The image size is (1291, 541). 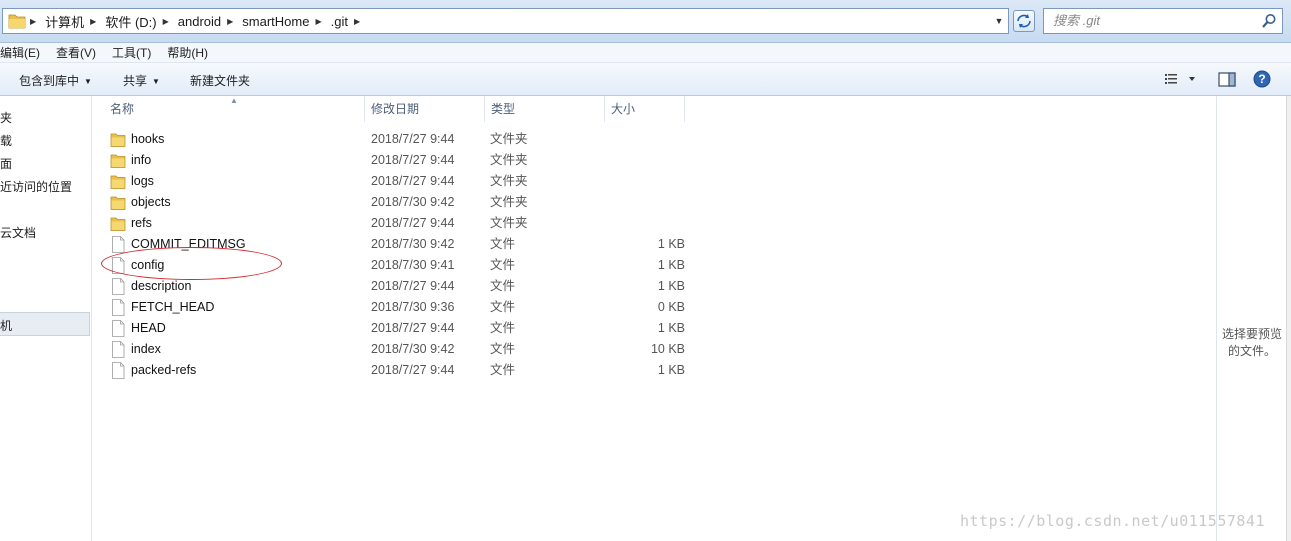 What do you see at coordinates (999, 21) in the screenshot?
I see `address-dropdown-icon: ▼` at bounding box center [999, 21].